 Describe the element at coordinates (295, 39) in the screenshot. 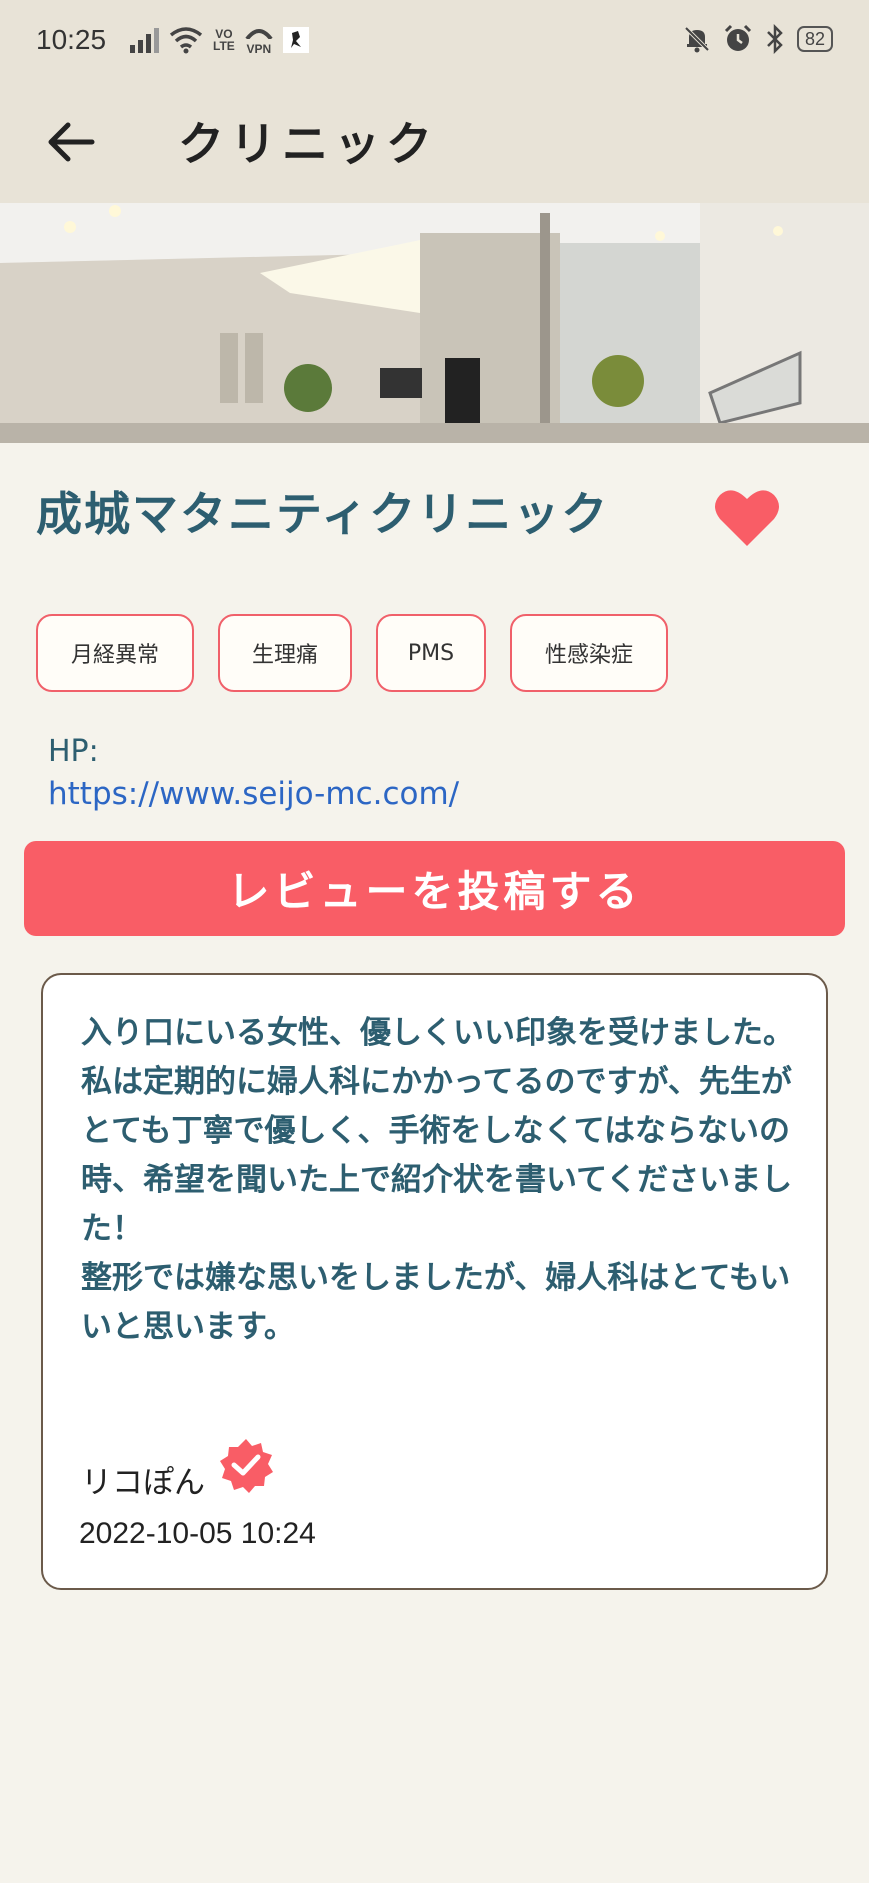

I see `app-notification-icon` at that location.